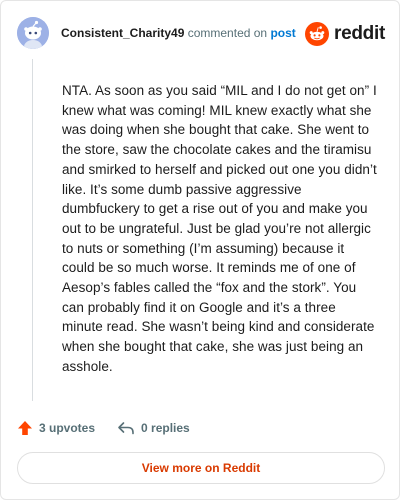  I want to click on reply-button: 0 replies, so click(153, 428).